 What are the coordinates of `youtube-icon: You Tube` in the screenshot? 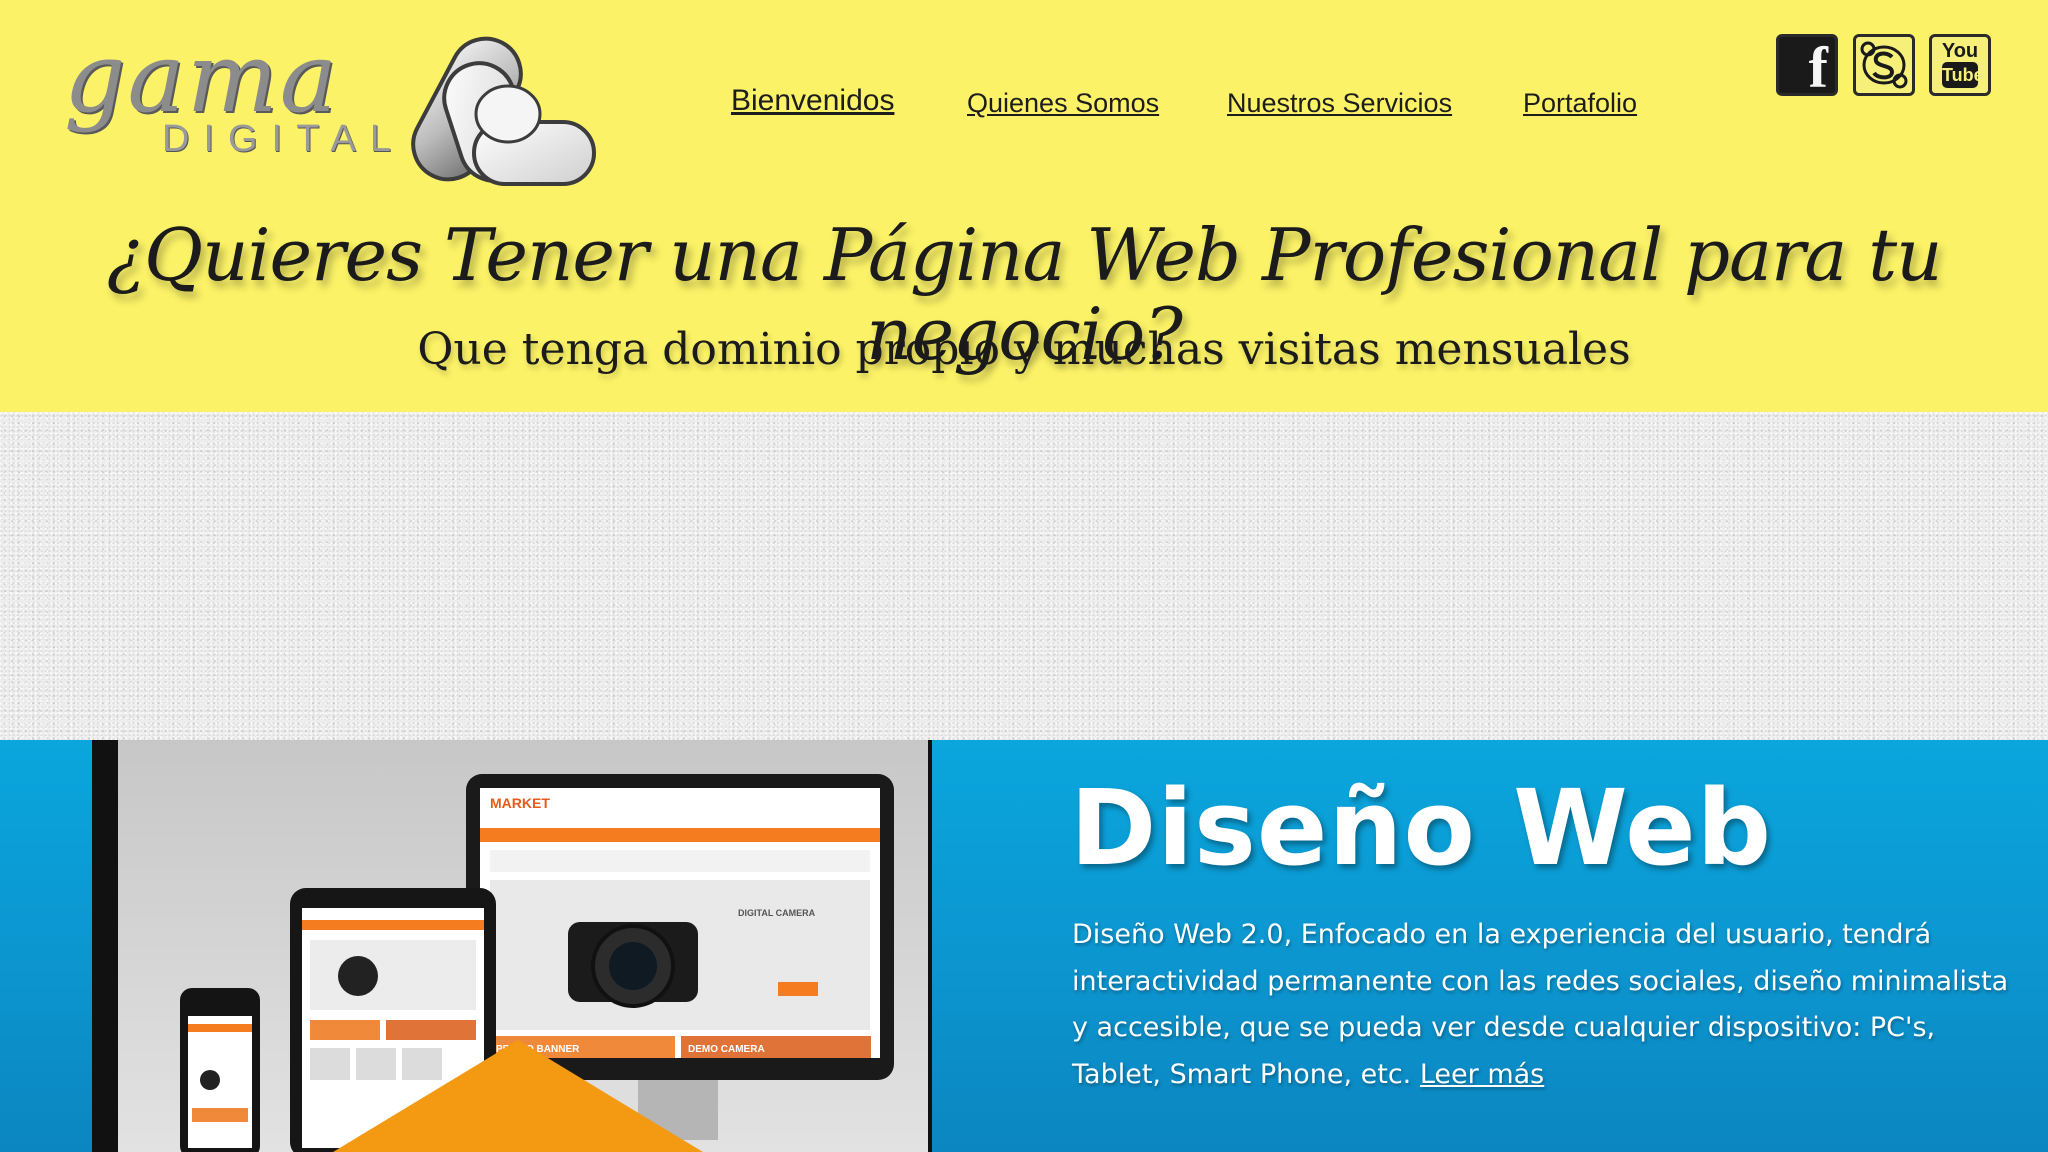 It's located at (1960, 65).